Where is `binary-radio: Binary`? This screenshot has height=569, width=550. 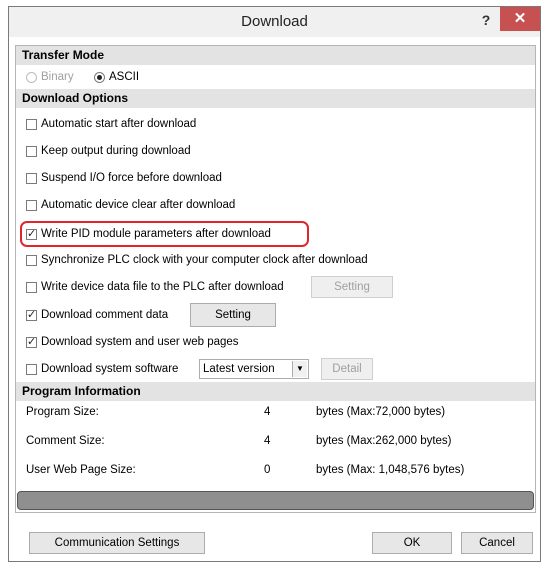 binary-radio: Binary is located at coordinates (50, 77).